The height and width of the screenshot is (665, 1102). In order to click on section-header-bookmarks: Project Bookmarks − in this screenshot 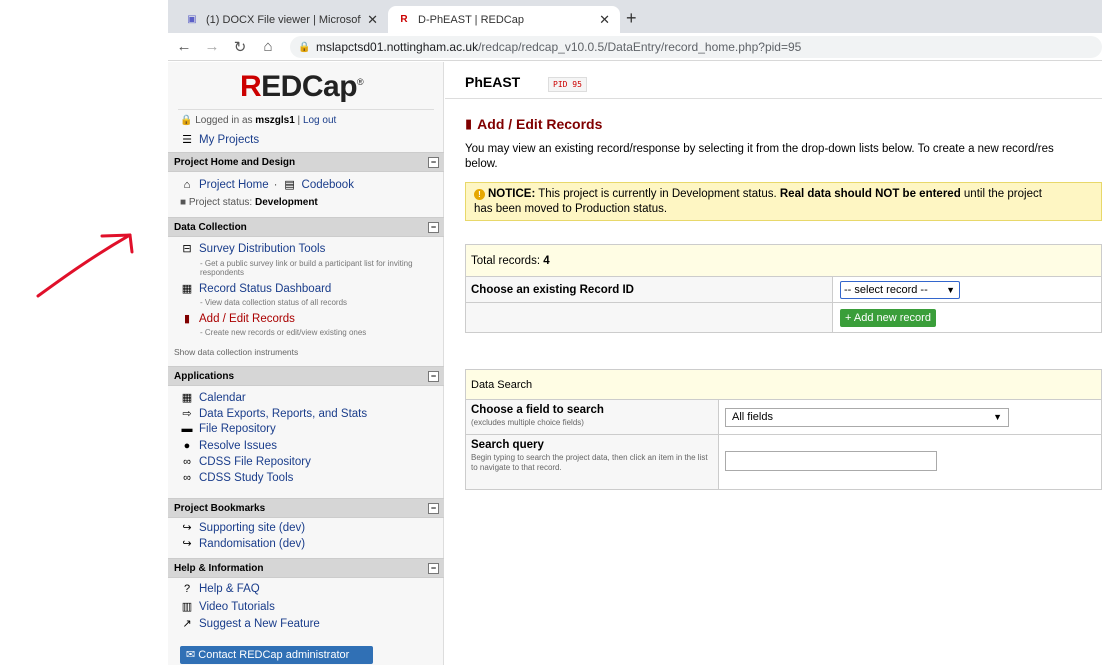, I will do `click(306, 508)`.